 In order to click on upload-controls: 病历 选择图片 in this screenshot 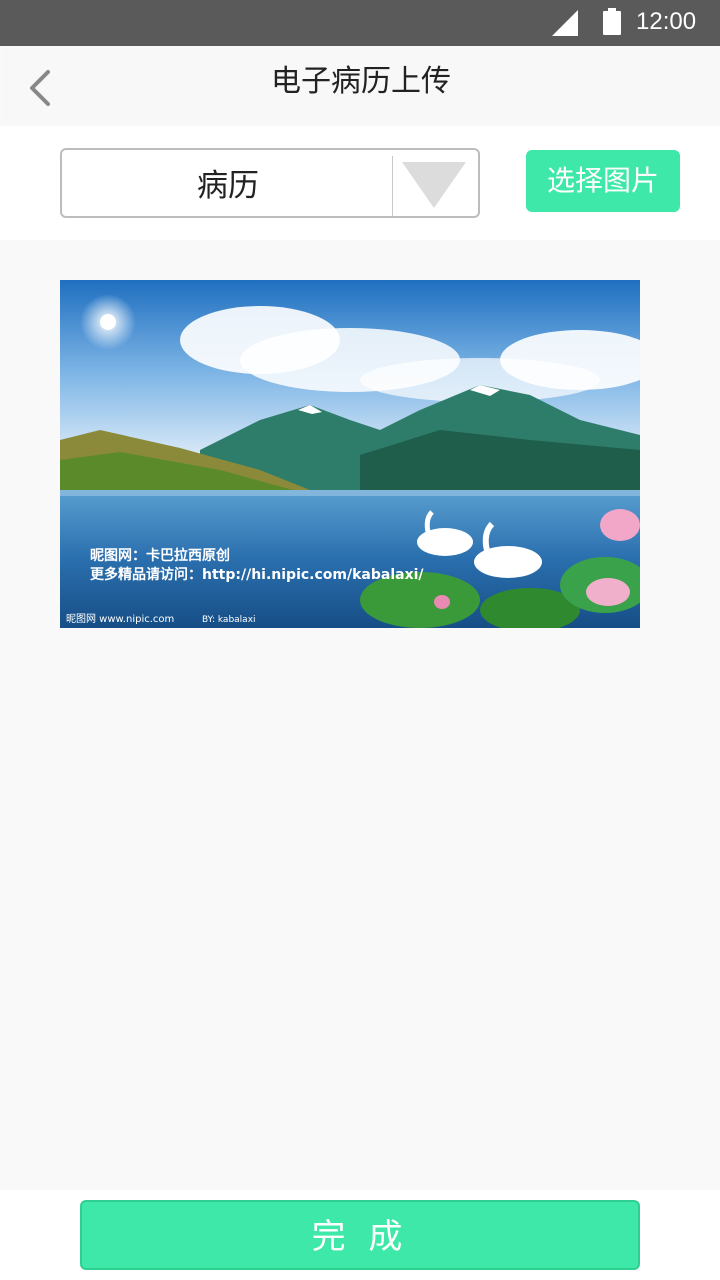, I will do `click(360, 183)`.